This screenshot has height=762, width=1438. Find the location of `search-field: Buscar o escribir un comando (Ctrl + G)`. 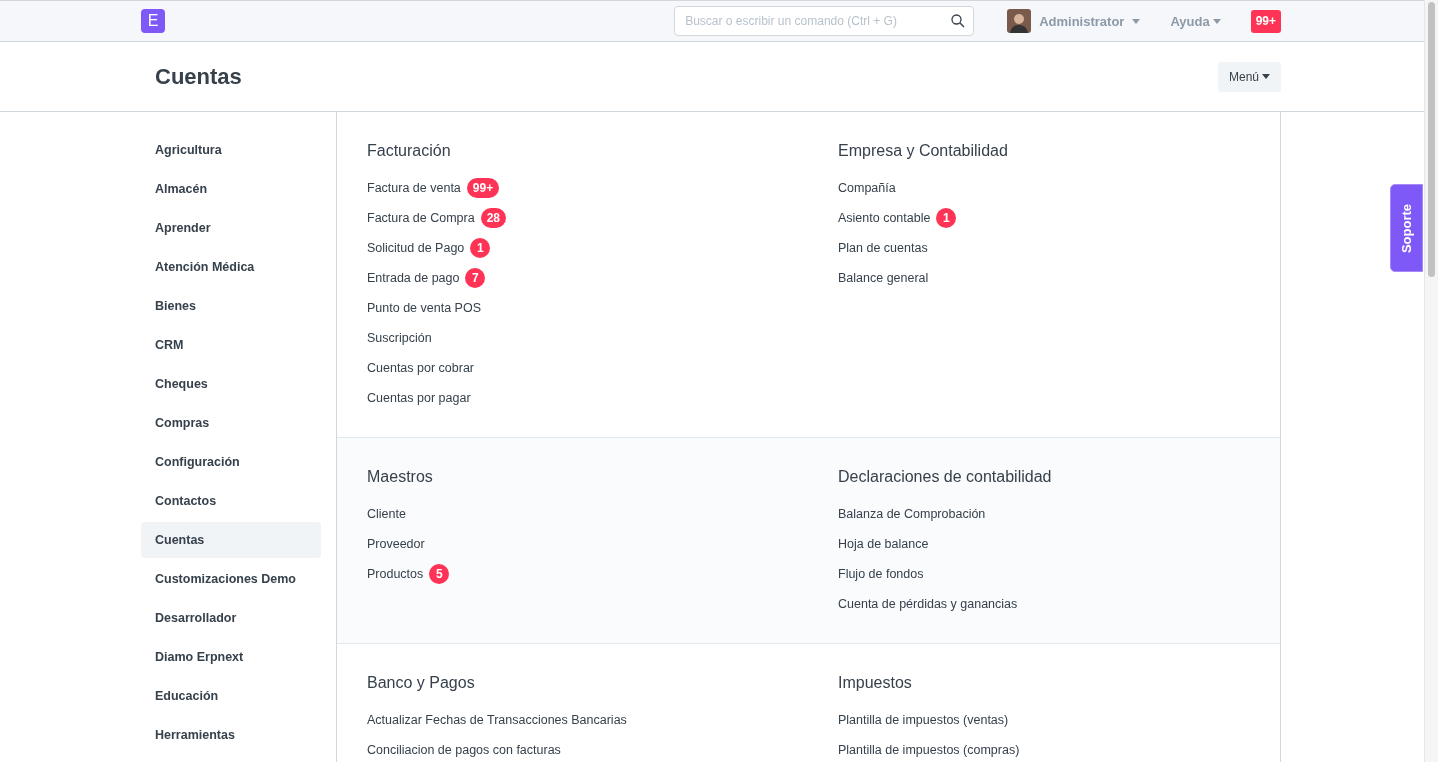

search-field: Buscar o escribir un comando (Ctrl + G) is located at coordinates (824, 21).